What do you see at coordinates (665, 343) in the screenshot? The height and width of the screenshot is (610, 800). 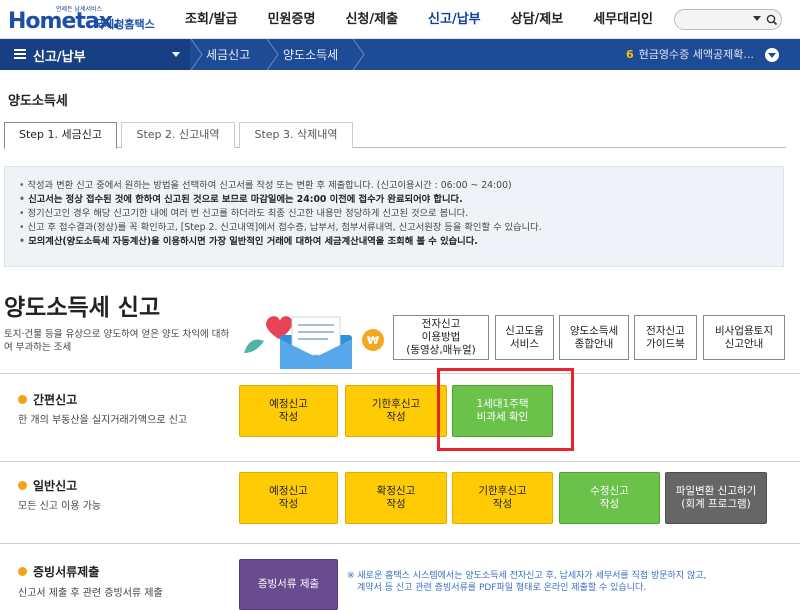 I see `help-label: 가이드북` at bounding box center [665, 343].